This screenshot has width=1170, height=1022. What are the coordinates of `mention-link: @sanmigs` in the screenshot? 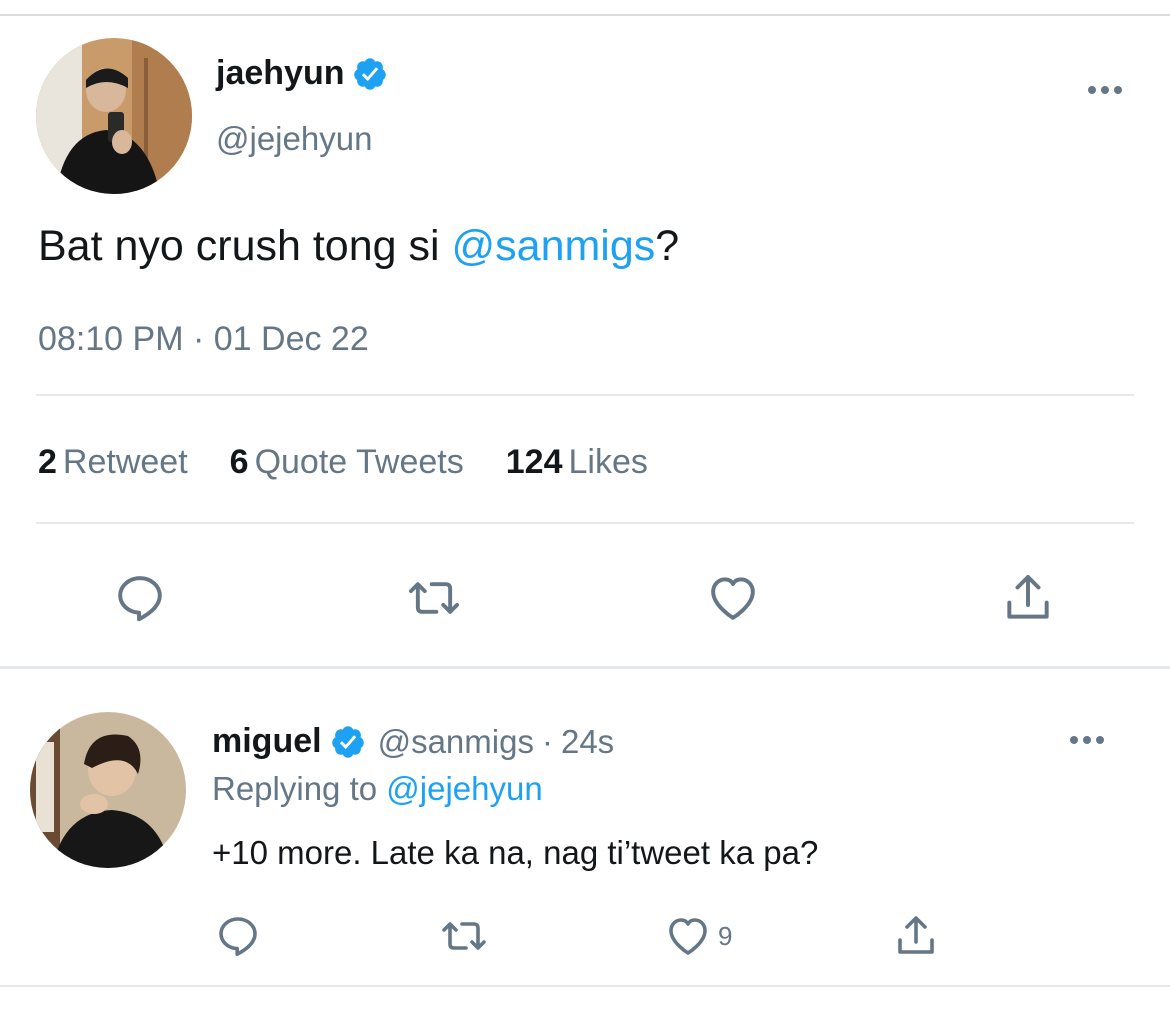 It's located at (554, 246).